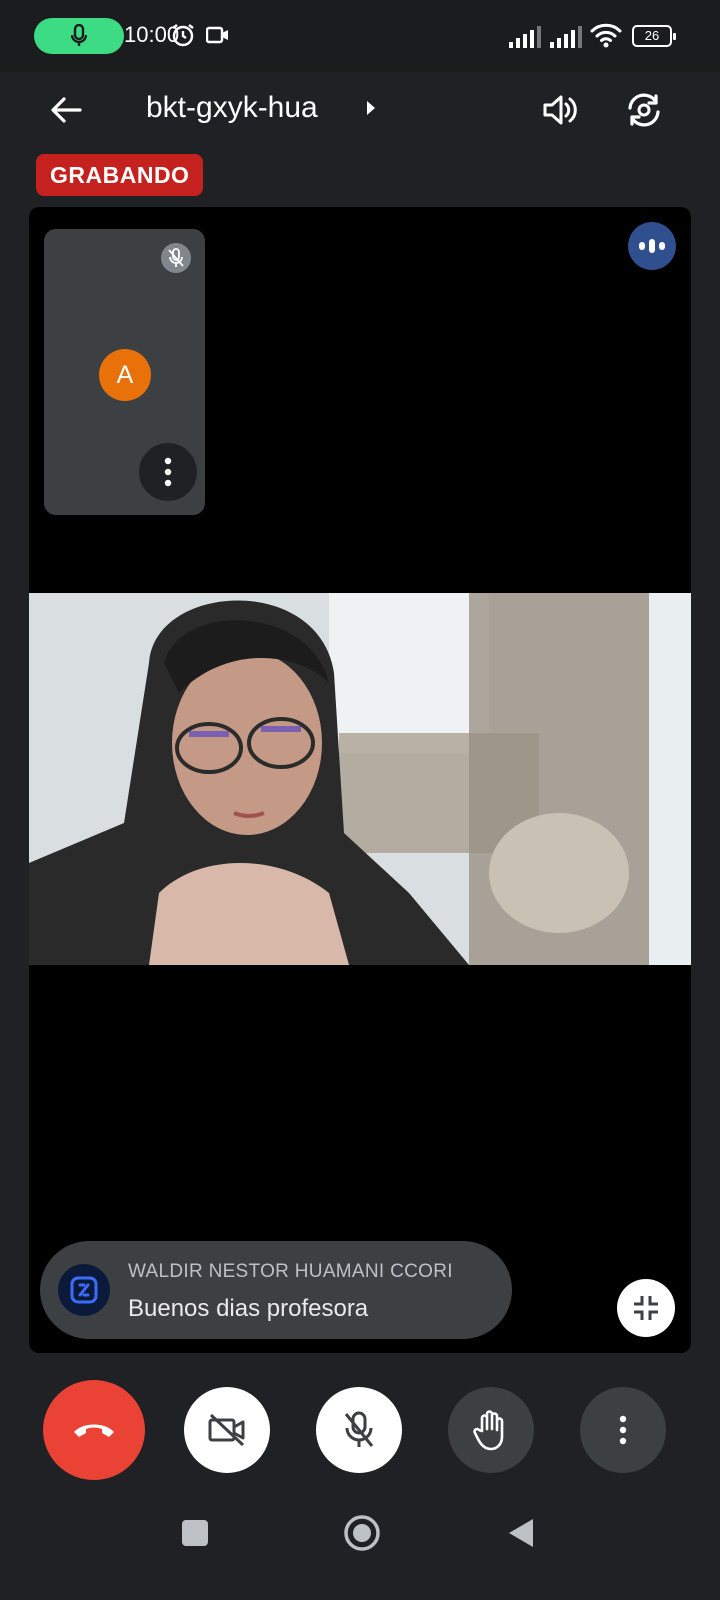  Describe the element at coordinates (290, 1271) in the screenshot. I see `caption-speaker-name: WALDIR NESTOR HUAMANI CCORI` at that location.